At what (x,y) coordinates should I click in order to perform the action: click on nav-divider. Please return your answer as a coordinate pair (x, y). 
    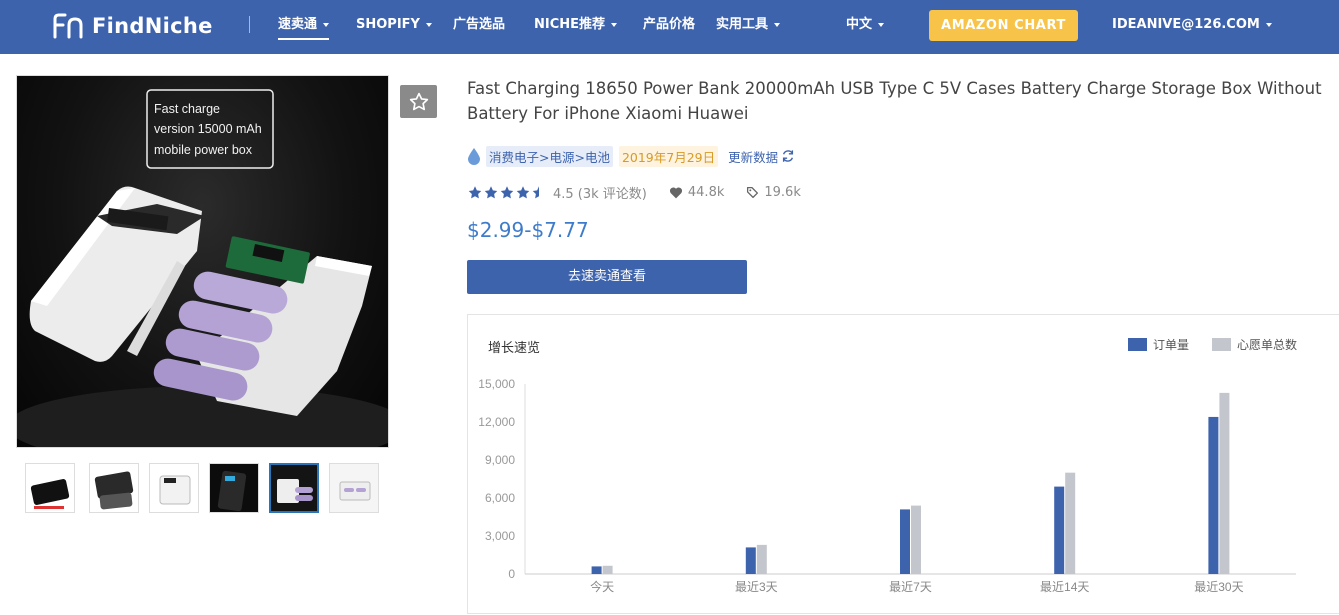
    Looking at the image, I should click on (249, 24).